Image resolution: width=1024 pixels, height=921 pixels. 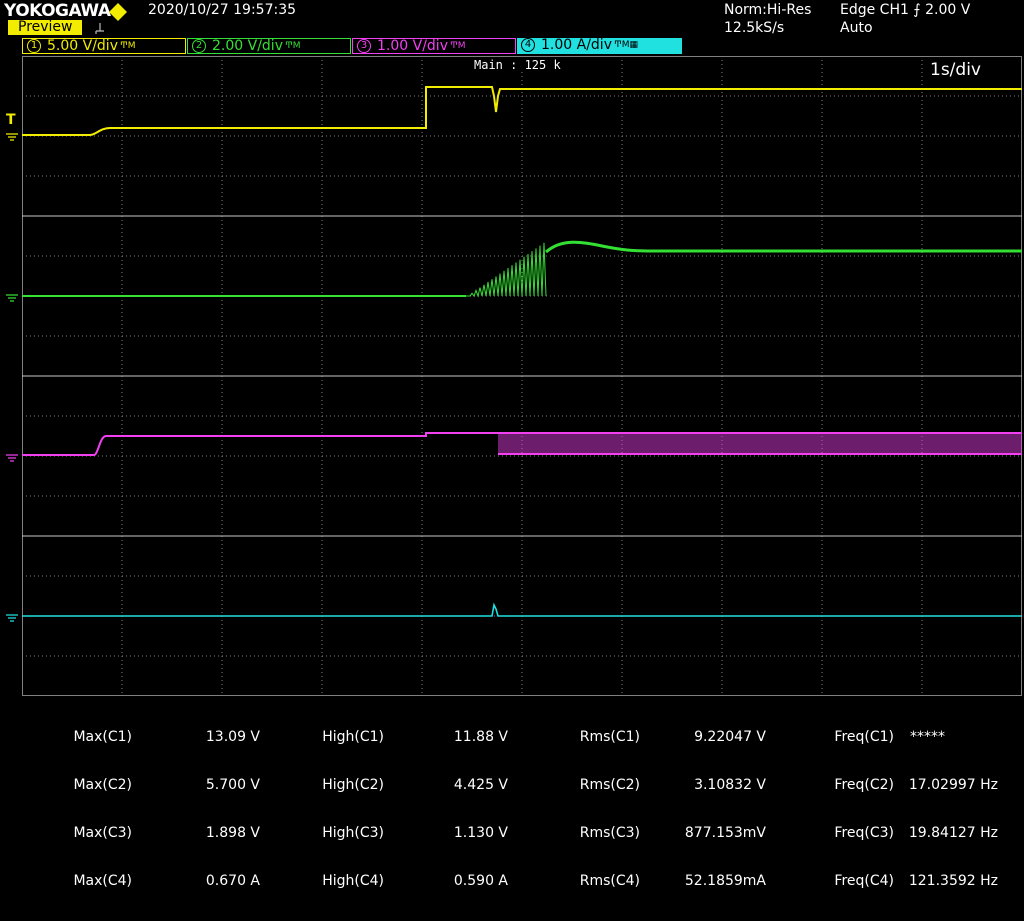 I want to click on yellow-diamond-icon, so click(x=118, y=12).